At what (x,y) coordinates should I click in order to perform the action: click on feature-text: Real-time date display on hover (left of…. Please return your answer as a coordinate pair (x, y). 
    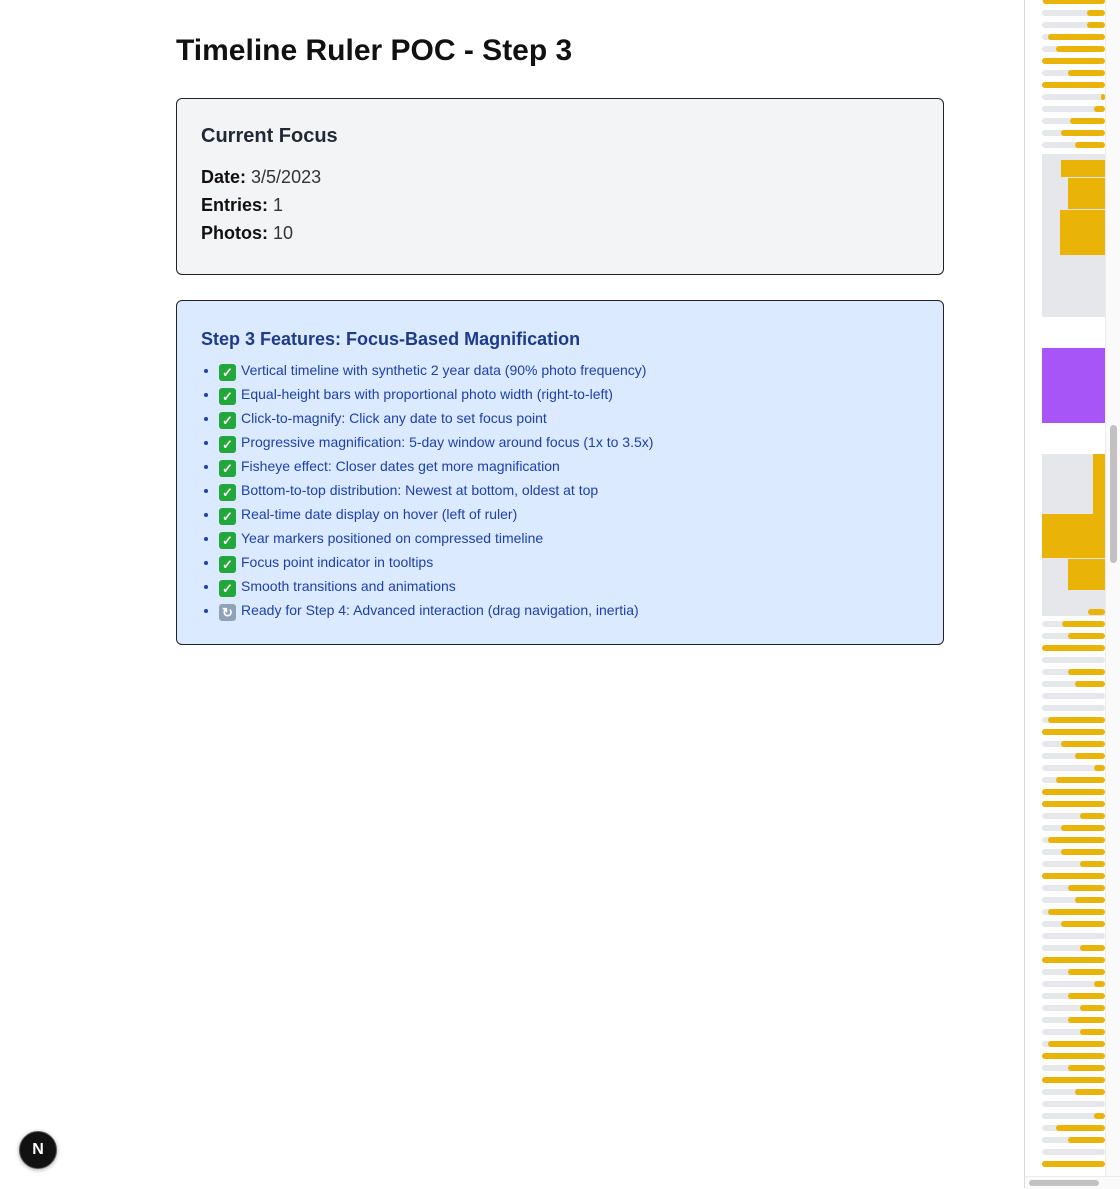
    Looking at the image, I should click on (379, 514).